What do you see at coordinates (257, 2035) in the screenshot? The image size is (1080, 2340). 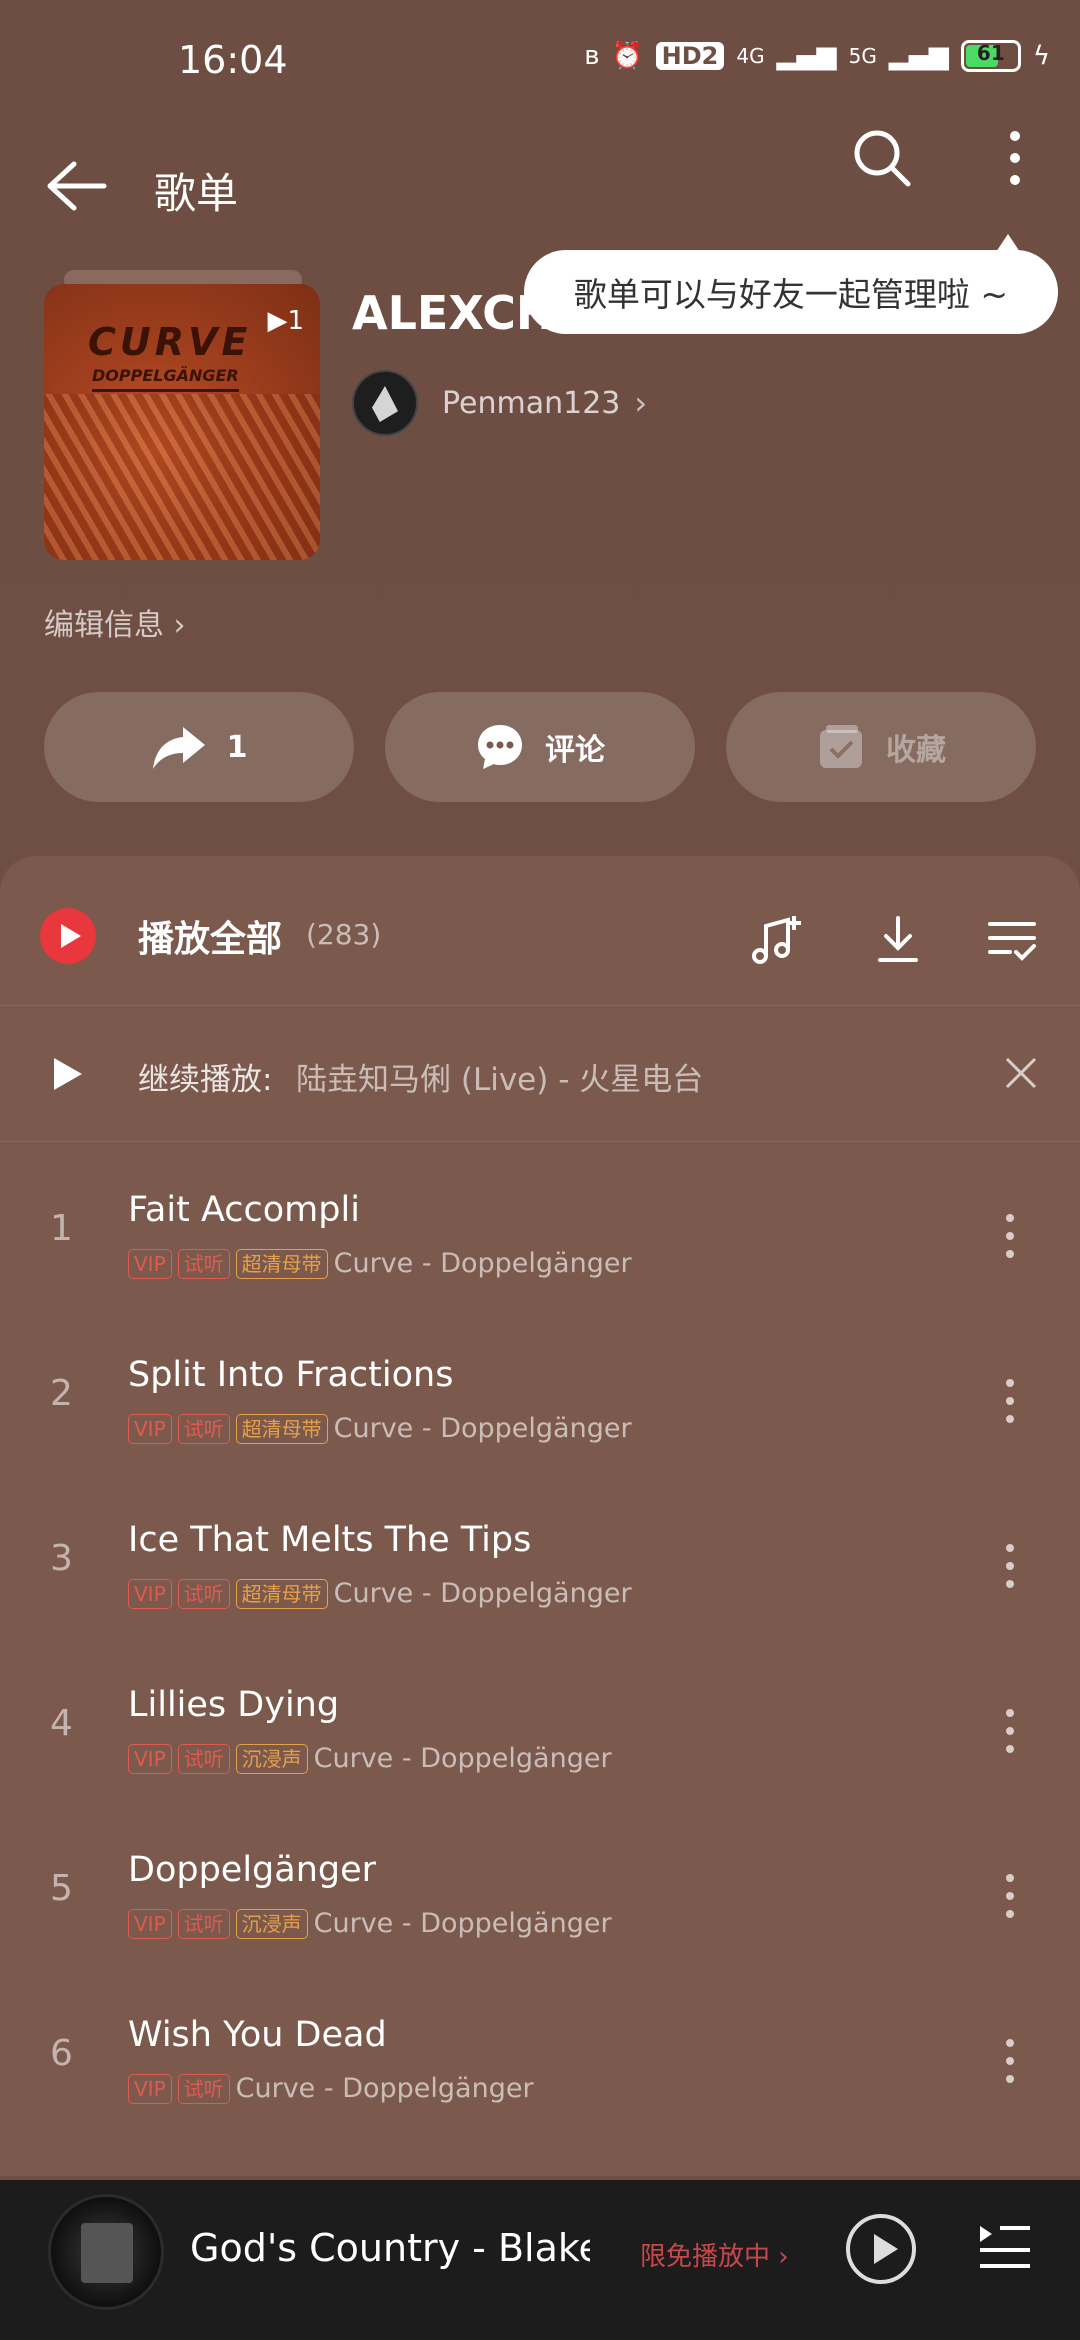 I see `song-title: Wish You Dead` at bounding box center [257, 2035].